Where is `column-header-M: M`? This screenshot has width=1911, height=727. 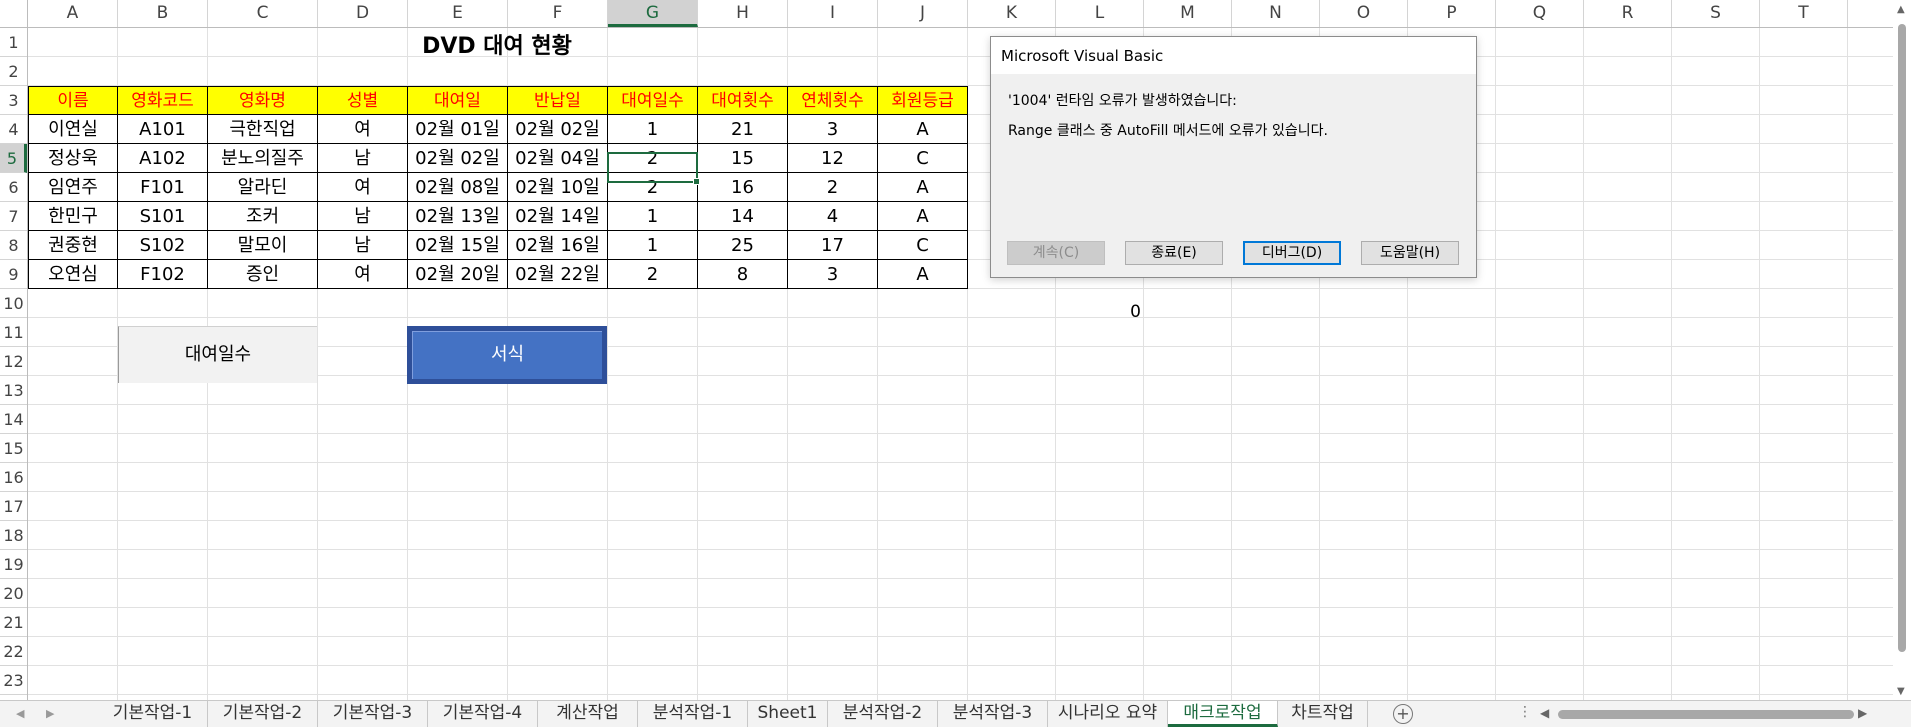 column-header-M: M is located at coordinates (1188, 13).